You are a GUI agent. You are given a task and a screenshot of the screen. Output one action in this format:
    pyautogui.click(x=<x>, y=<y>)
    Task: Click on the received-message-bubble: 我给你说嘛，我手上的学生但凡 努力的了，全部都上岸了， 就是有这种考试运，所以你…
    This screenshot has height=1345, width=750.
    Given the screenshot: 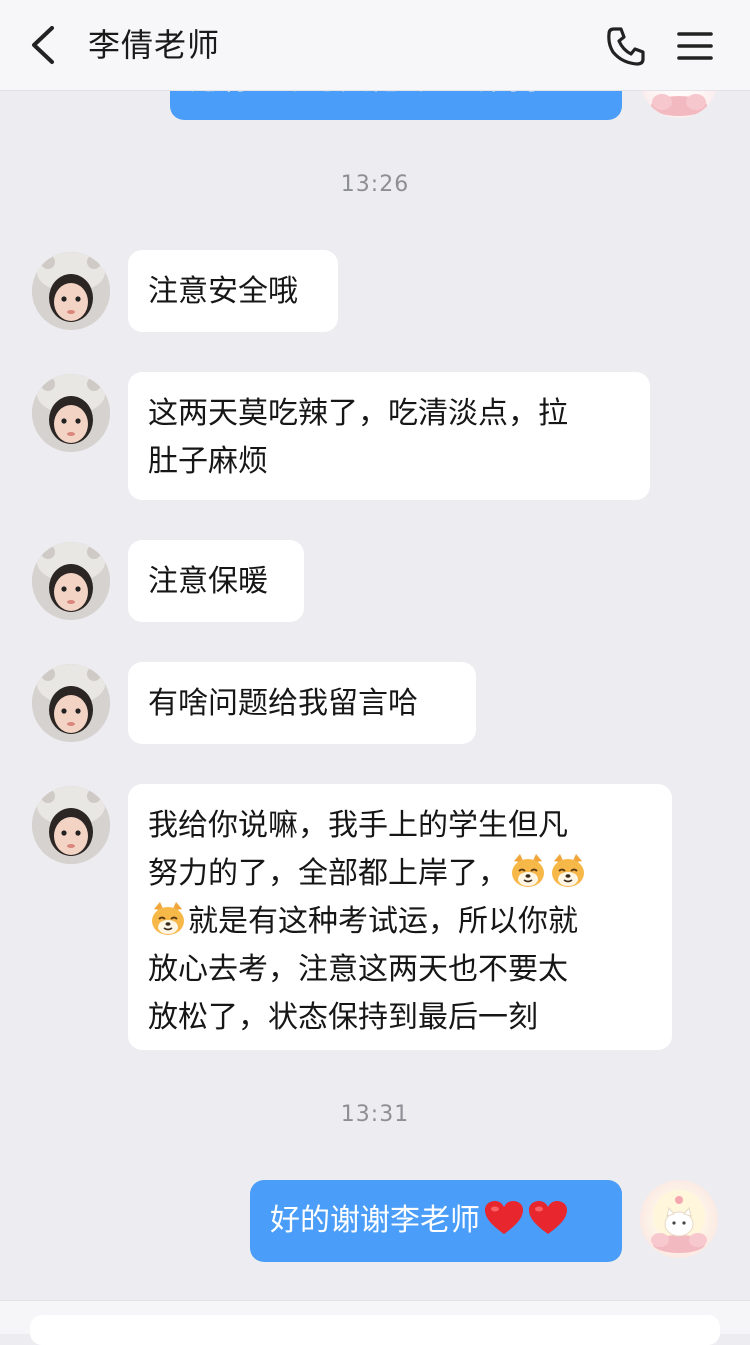 What is the action you would take?
    pyautogui.click(x=400, y=917)
    